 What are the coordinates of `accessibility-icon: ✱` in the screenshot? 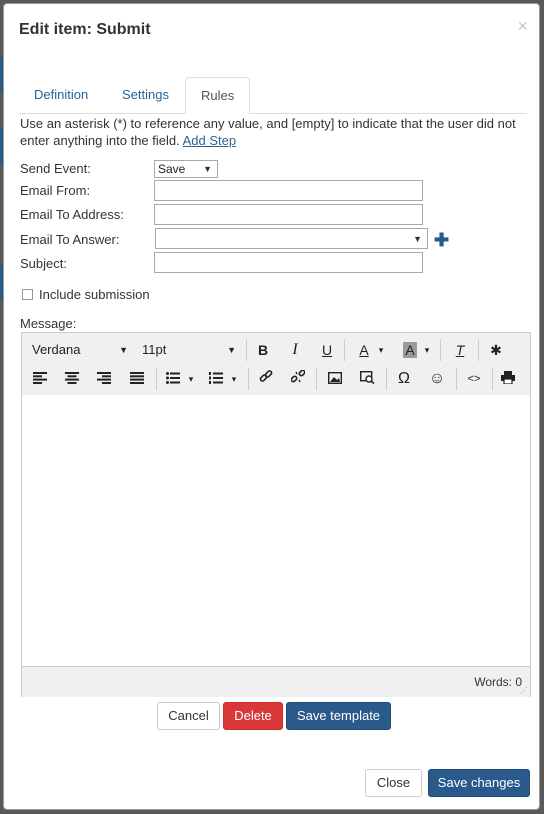 It's located at (496, 350).